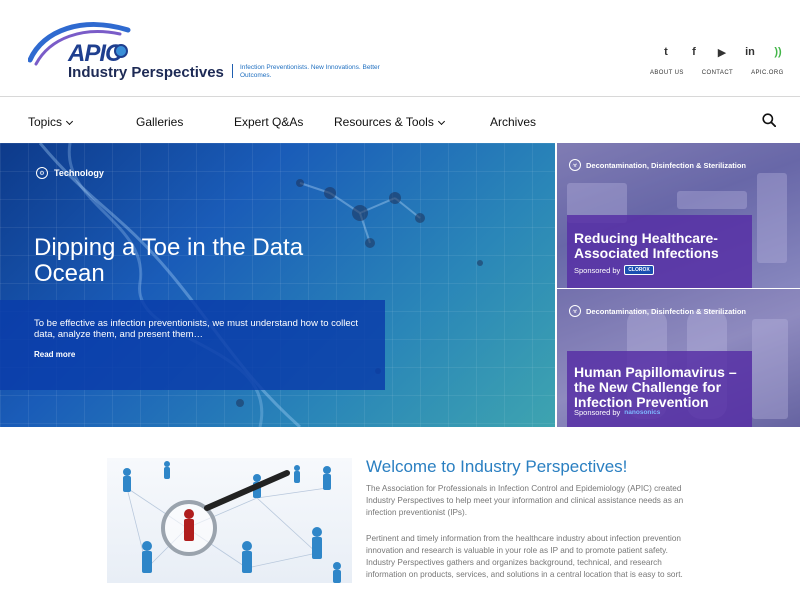 This screenshot has width=800, height=600. What do you see at coordinates (384, 122) in the screenshot?
I see `nav-resources-label: Resources & Tools` at bounding box center [384, 122].